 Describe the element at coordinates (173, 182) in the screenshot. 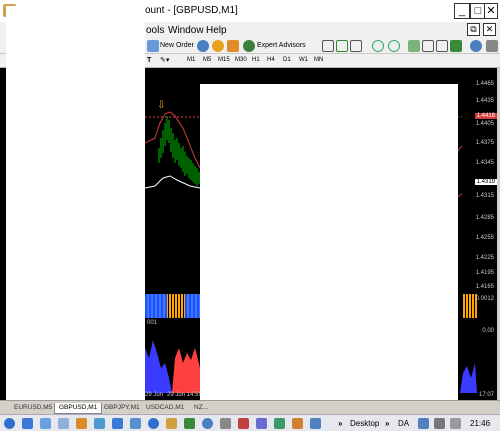

I see `lower-envelope` at that location.